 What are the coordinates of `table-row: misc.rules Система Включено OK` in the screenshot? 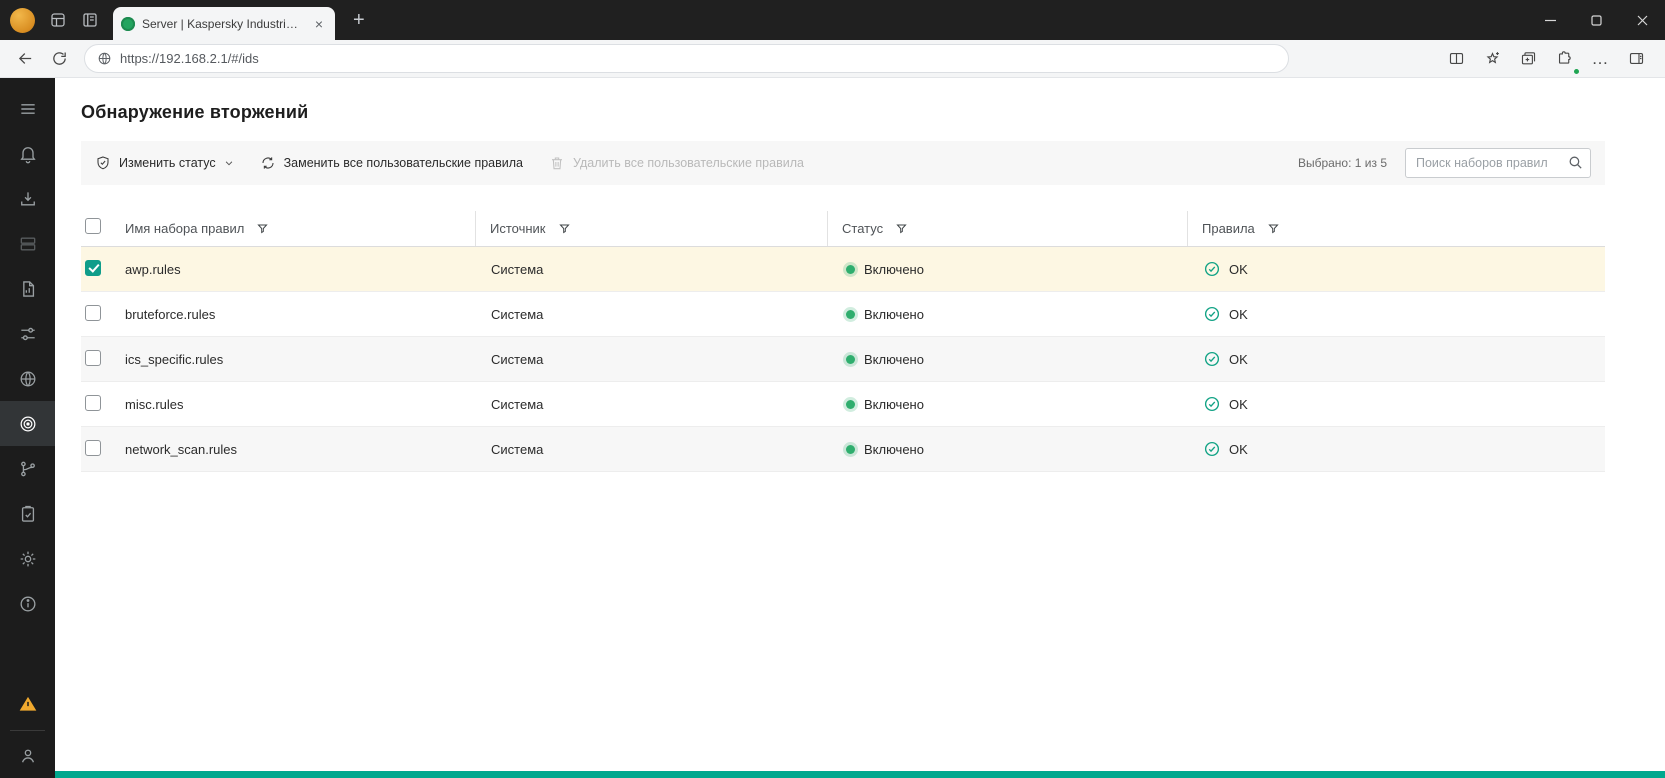 It's located at (843, 404).